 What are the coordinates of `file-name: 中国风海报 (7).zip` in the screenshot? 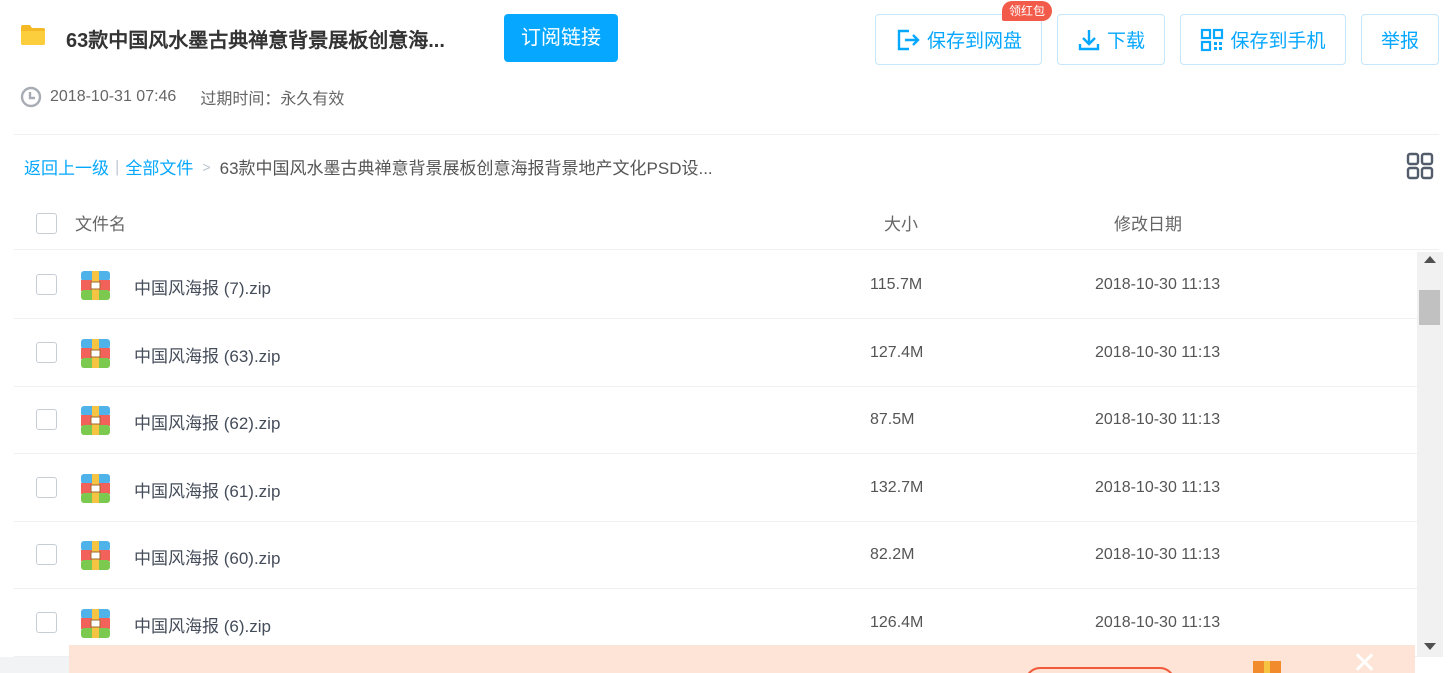 It's located at (202, 286).